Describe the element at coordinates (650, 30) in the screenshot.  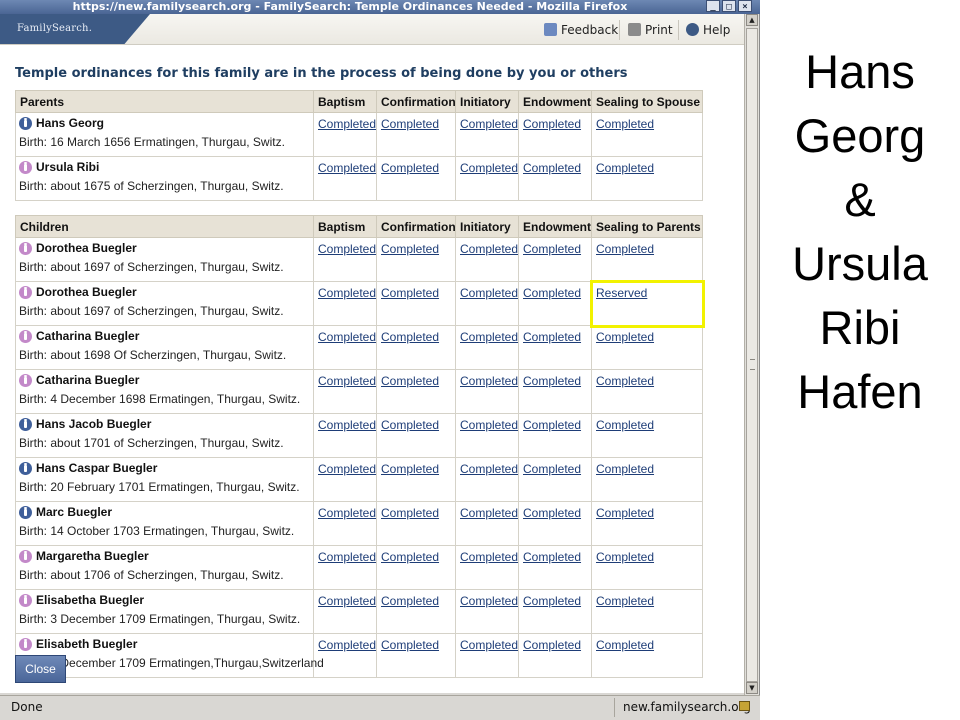
I see `print-button: Print` at that location.